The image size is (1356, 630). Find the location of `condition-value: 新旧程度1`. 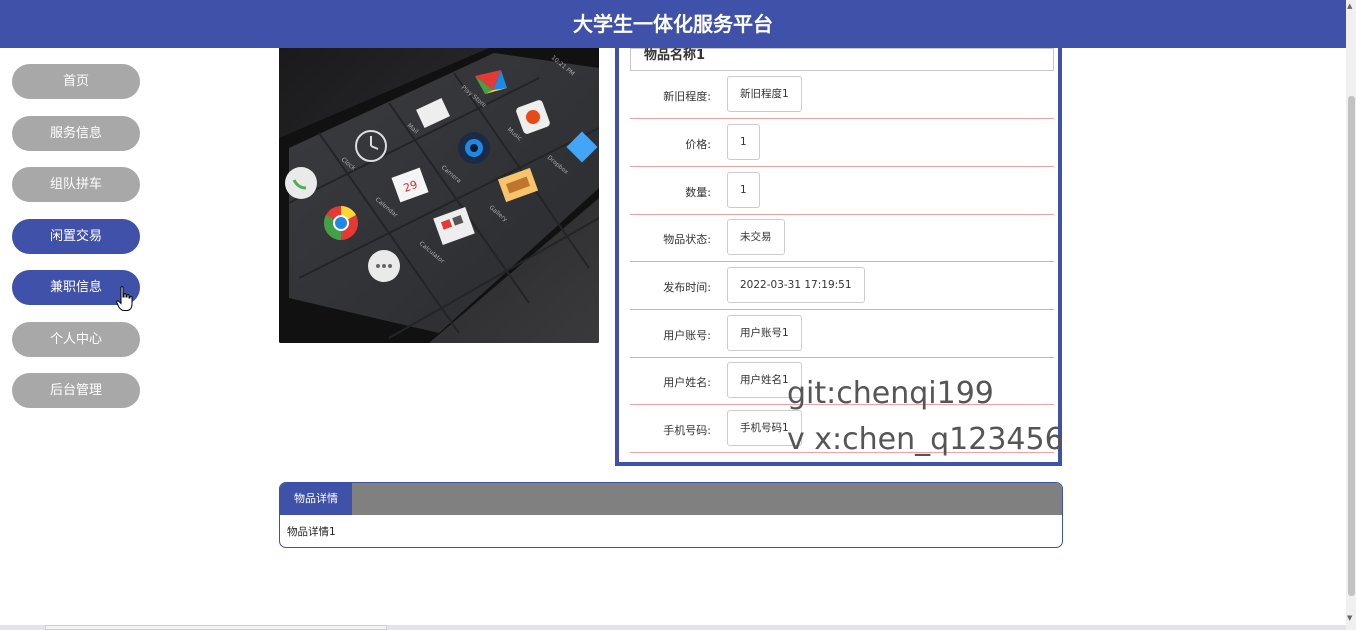

condition-value: 新旧程度1 is located at coordinates (764, 94).